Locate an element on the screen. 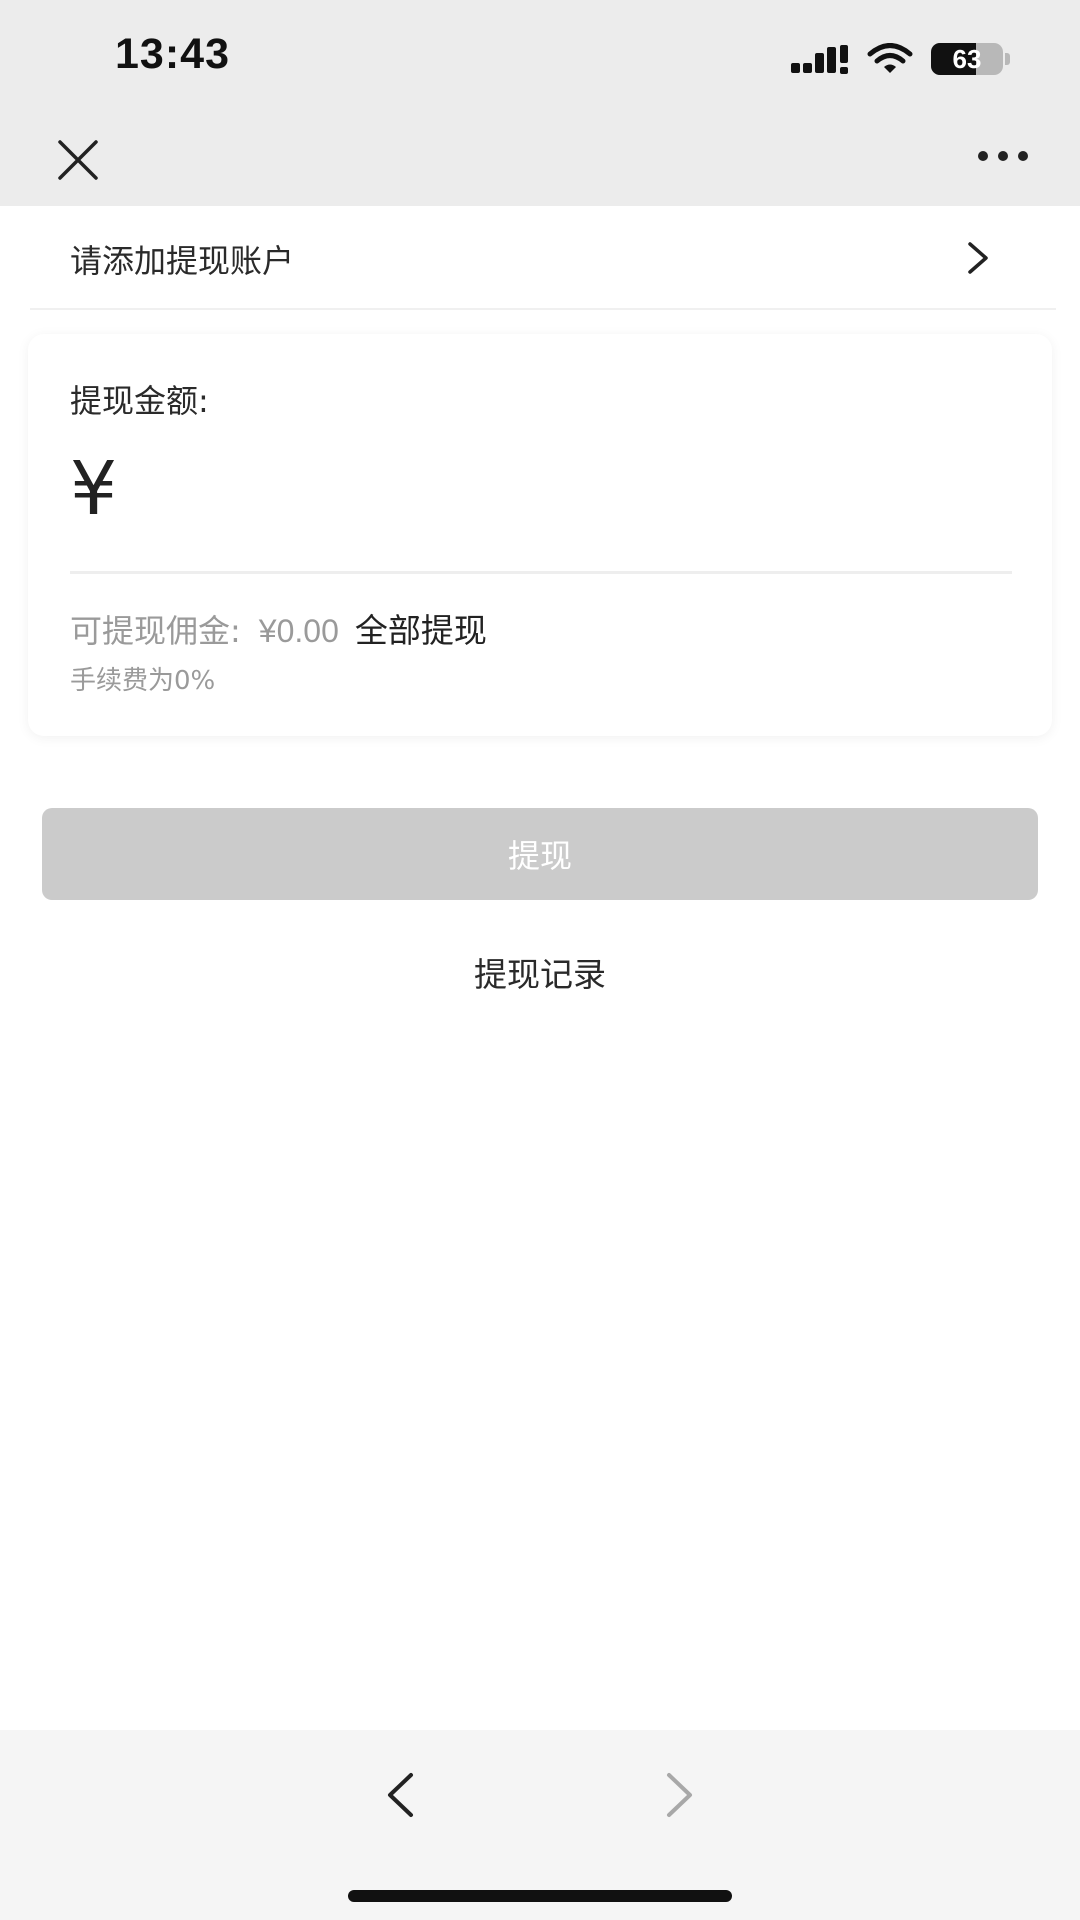  home-indicator is located at coordinates (540, 1896).